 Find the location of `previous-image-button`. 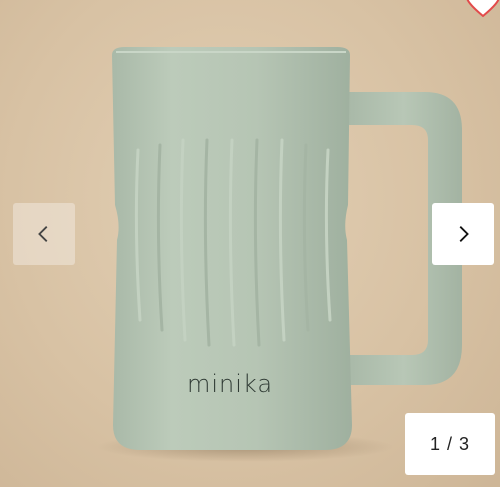

previous-image-button is located at coordinates (44, 234).